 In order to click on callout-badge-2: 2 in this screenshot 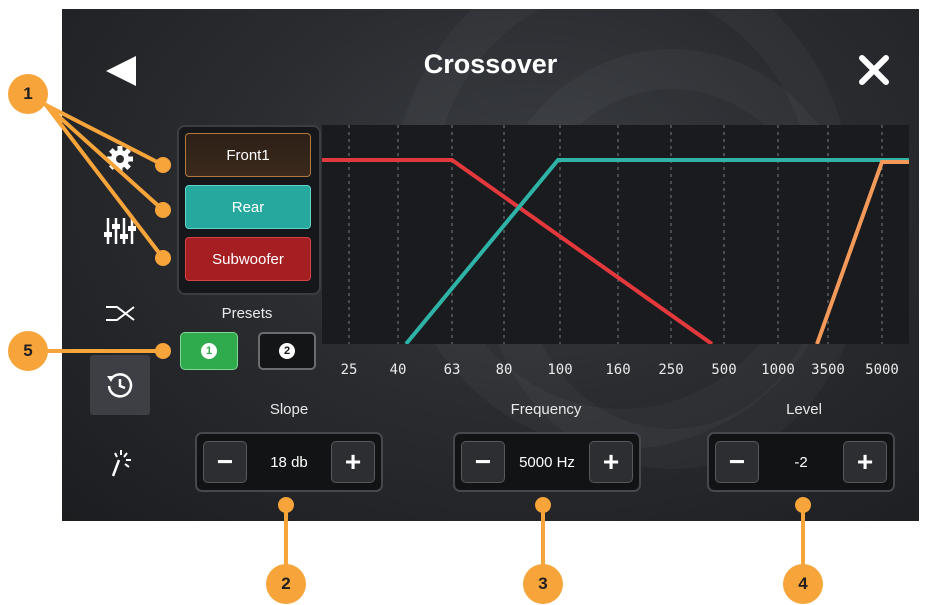, I will do `click(286, 584)`.